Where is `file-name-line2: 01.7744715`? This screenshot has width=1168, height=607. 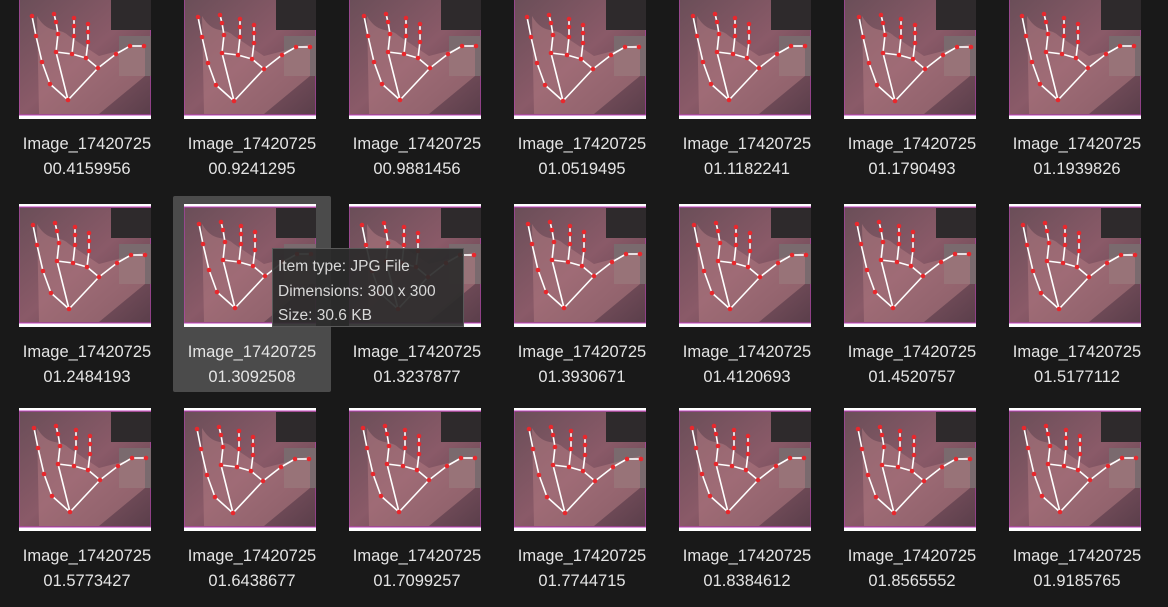 file-name-line2: 01.7744715 is located at coordinates (582, 580).